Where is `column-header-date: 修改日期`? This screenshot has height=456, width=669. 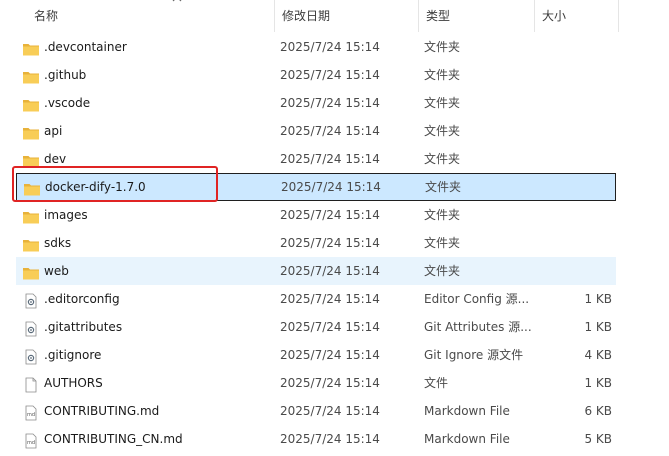
column-header-date: 修改日期 is located at coordinates (346, 16).